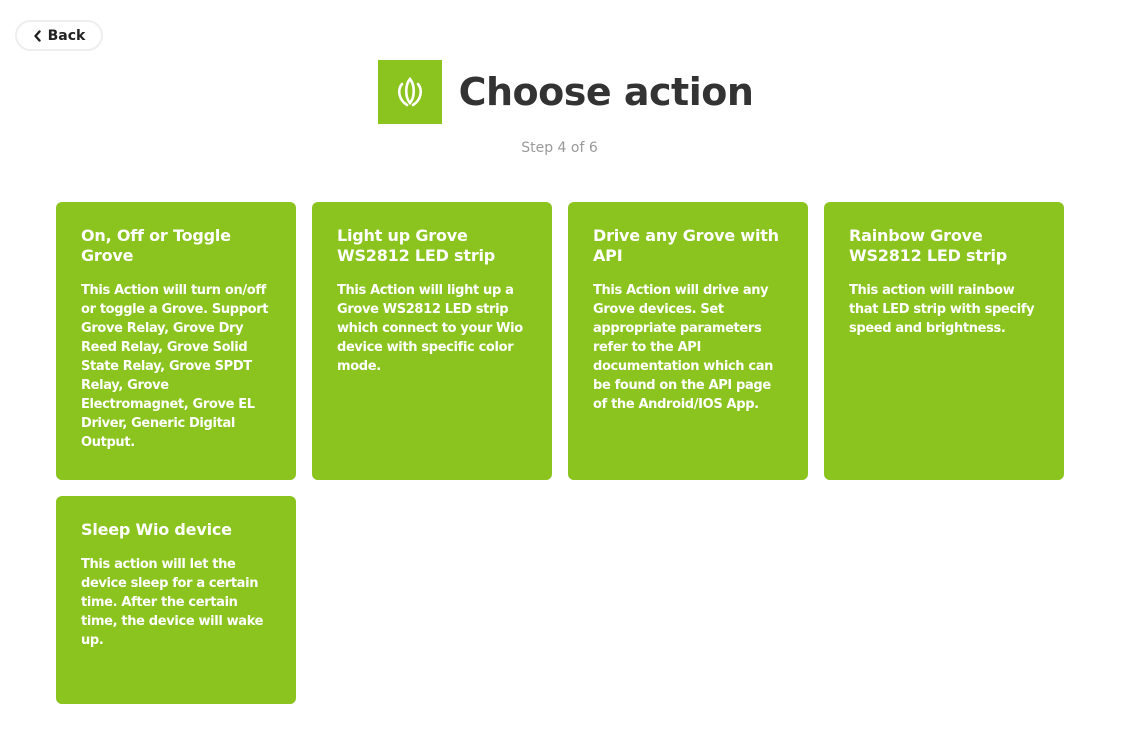  I want to click on back-button: Back, so click(59, 35).